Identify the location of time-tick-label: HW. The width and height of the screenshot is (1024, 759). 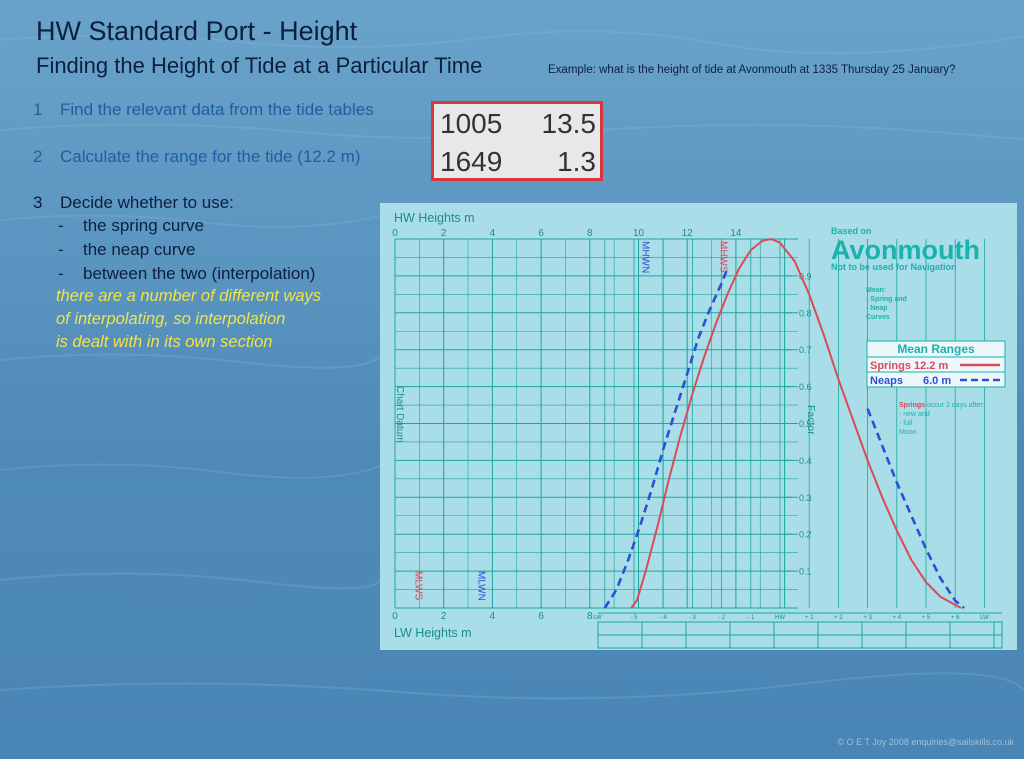
(780, 618).